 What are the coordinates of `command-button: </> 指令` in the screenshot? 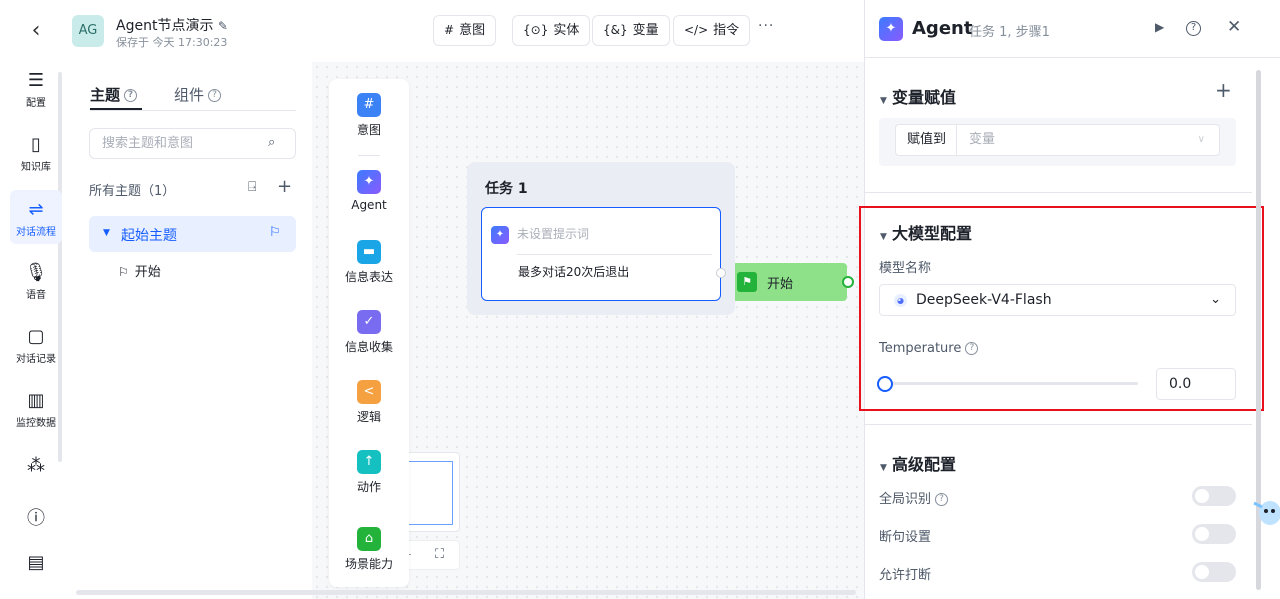 It's located at (712, 30).